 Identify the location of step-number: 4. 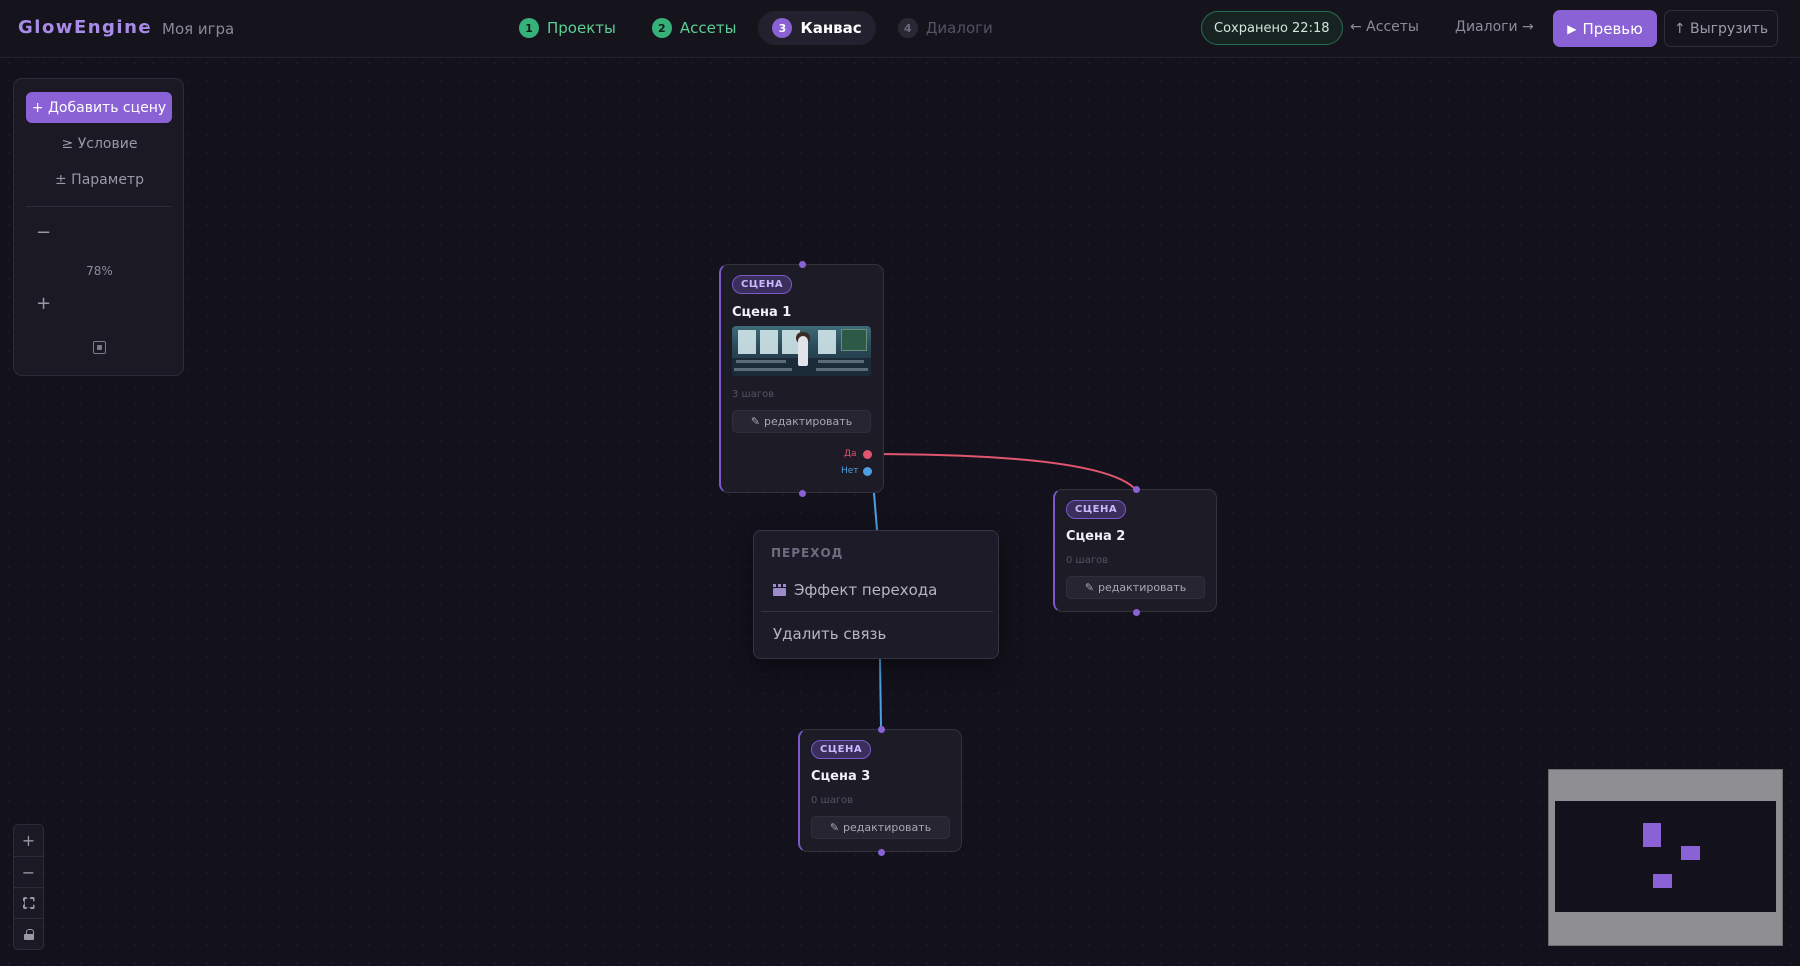
(907, 28).